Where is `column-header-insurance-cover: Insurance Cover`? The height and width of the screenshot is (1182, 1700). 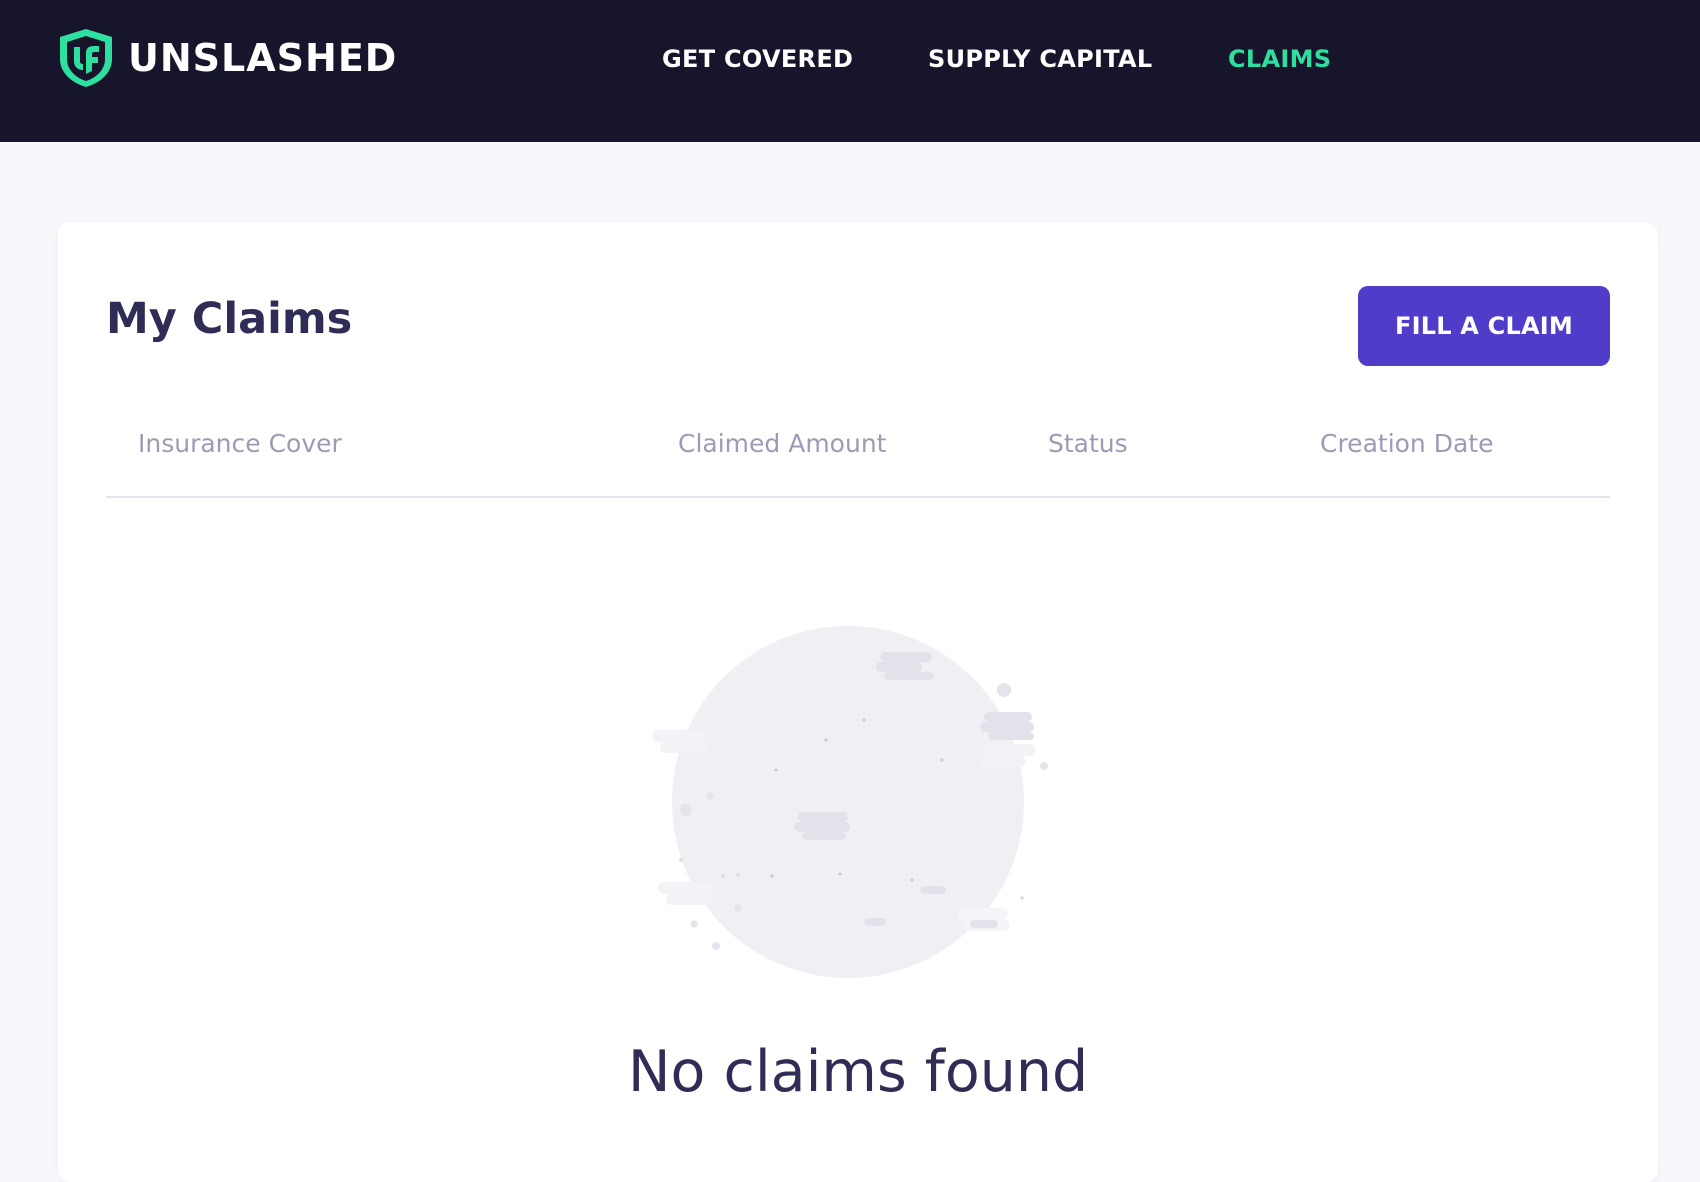
column-header-insurance-cover: Insurance Cover is located at coordinates (240, 443).